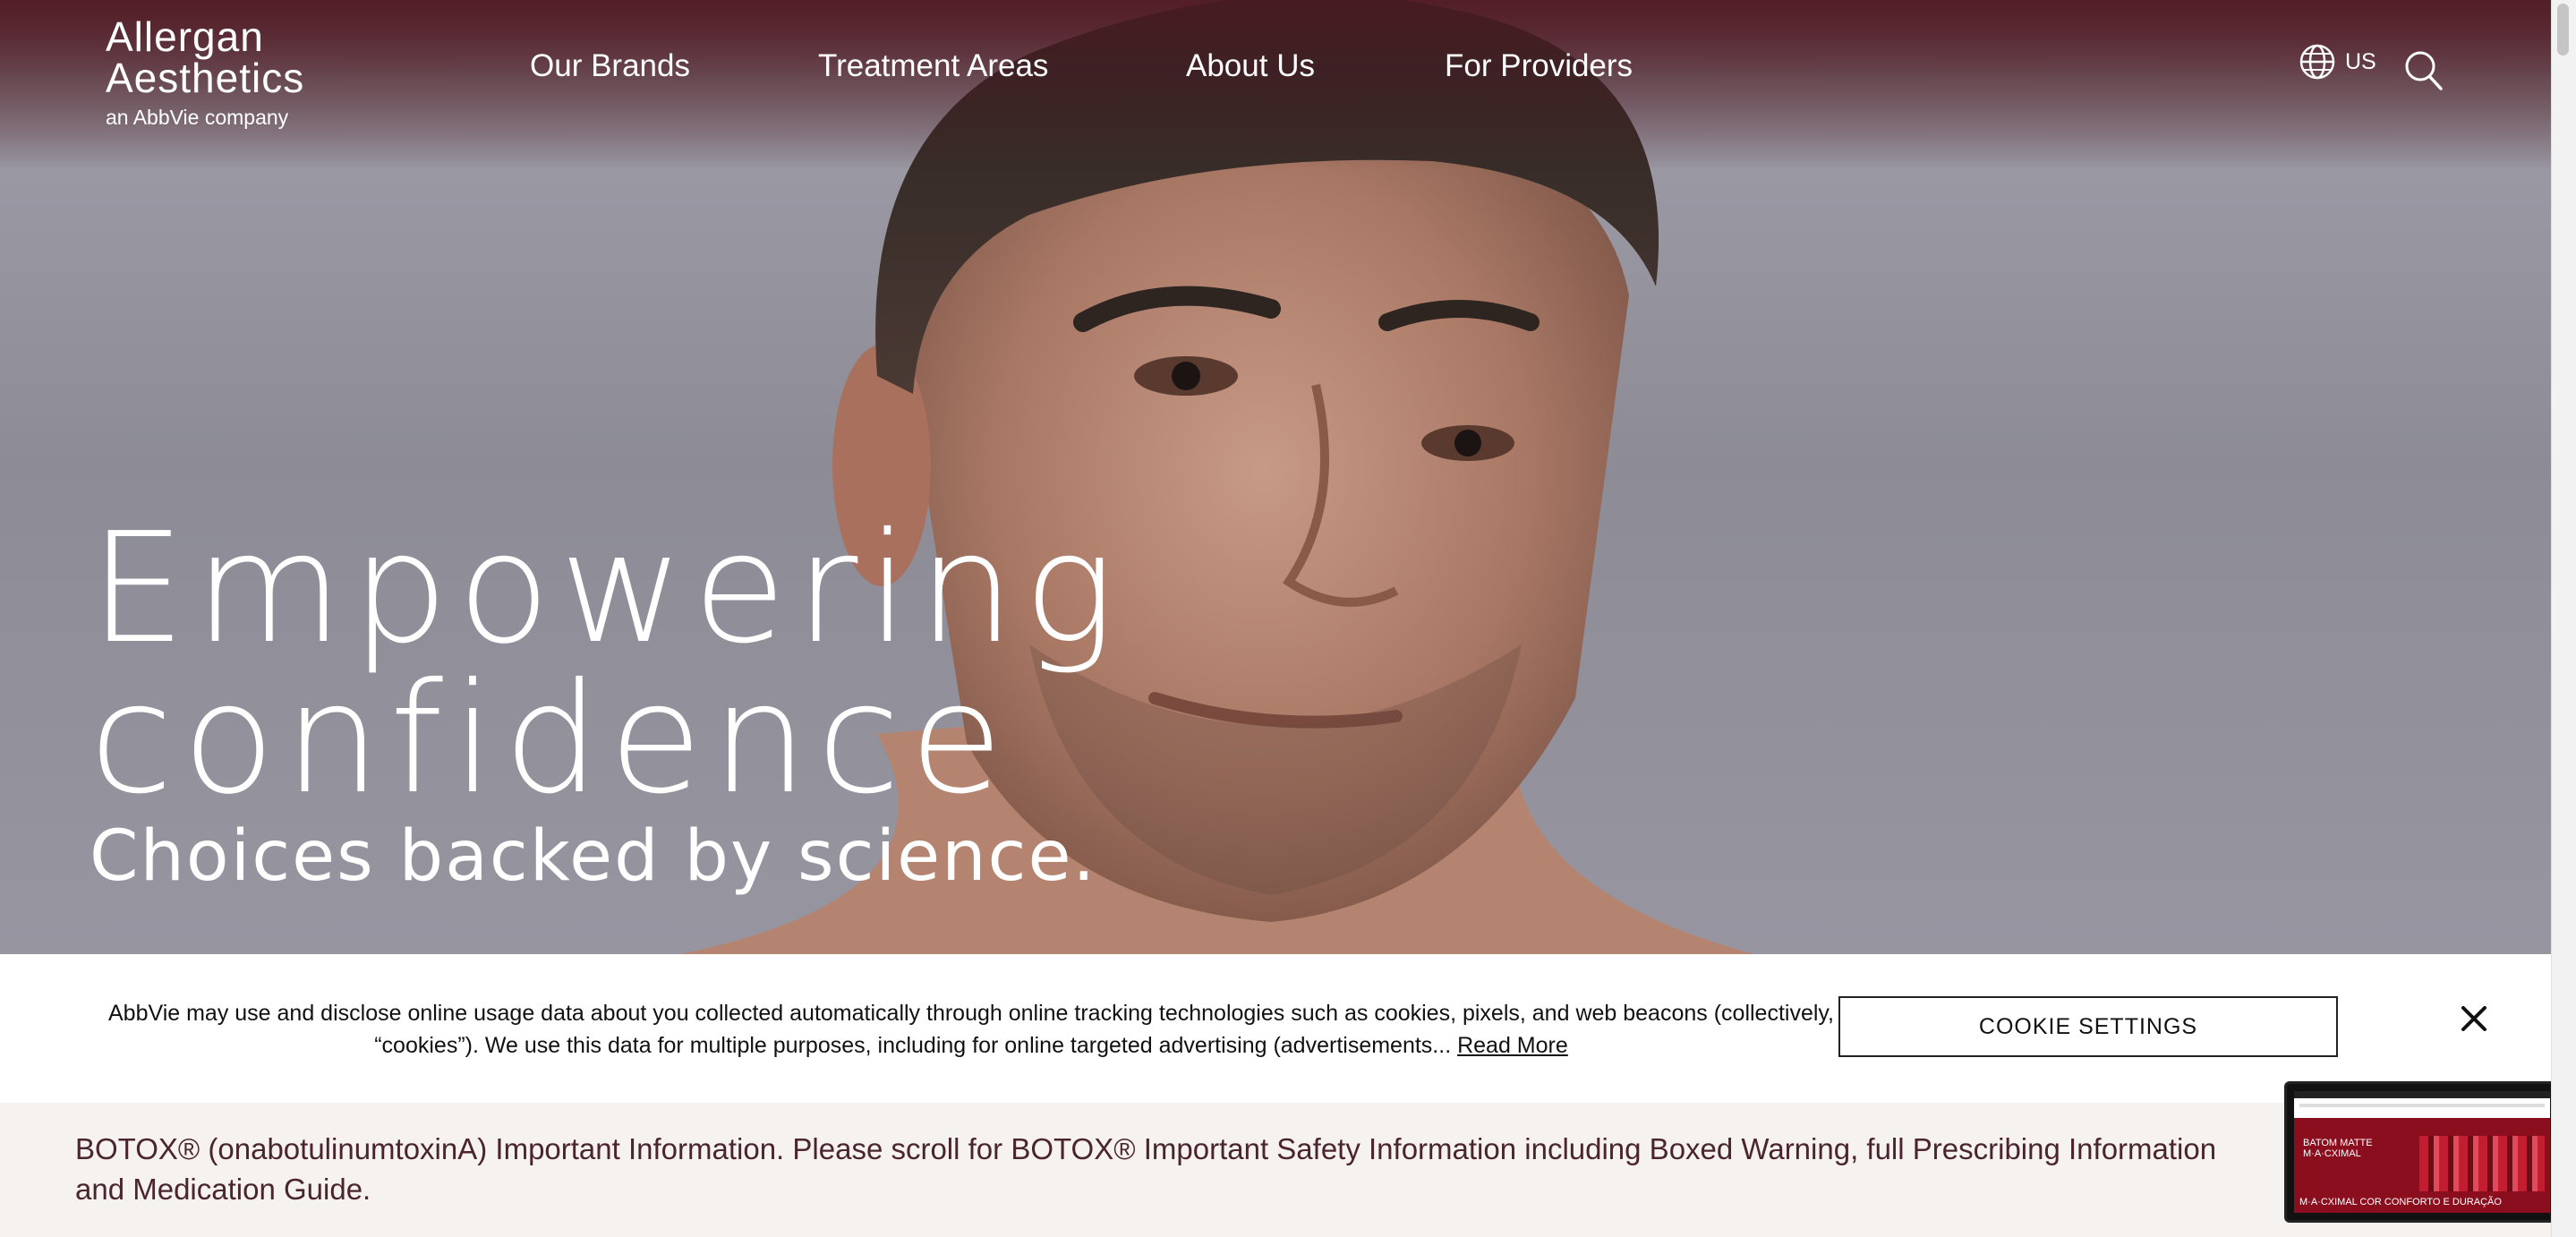 Image resolution: width=2576 pixels, height=1237 pixels. Describe the element at coordinates (2088, 1026) in the screenshot. I see `cookie-settings-button: COOKIE SETTINGS` at that location.